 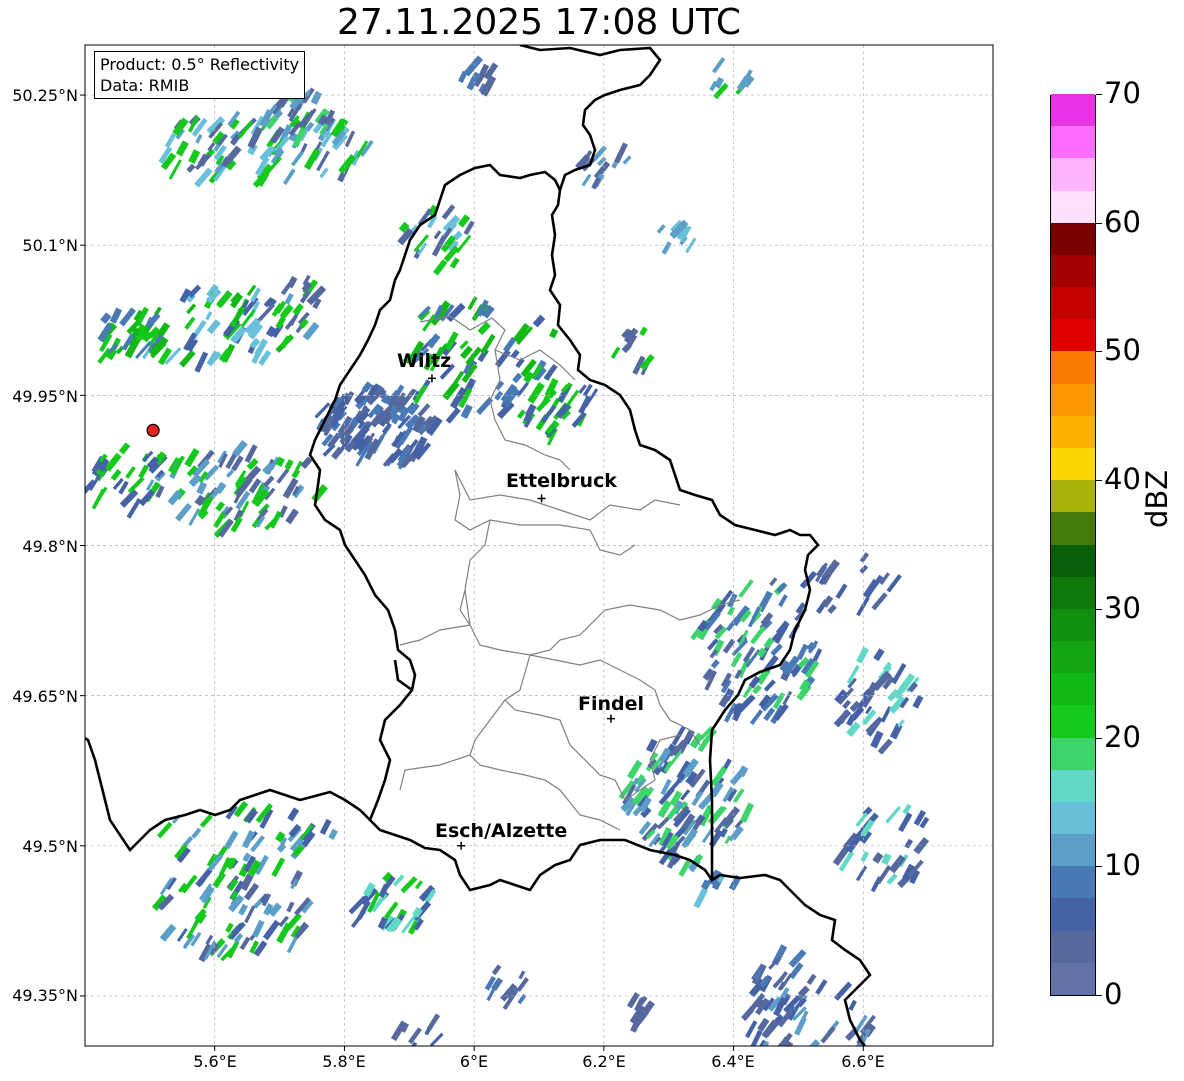 I want to click on colorbar-tick-label: 20, so click(x=1122, y=736).